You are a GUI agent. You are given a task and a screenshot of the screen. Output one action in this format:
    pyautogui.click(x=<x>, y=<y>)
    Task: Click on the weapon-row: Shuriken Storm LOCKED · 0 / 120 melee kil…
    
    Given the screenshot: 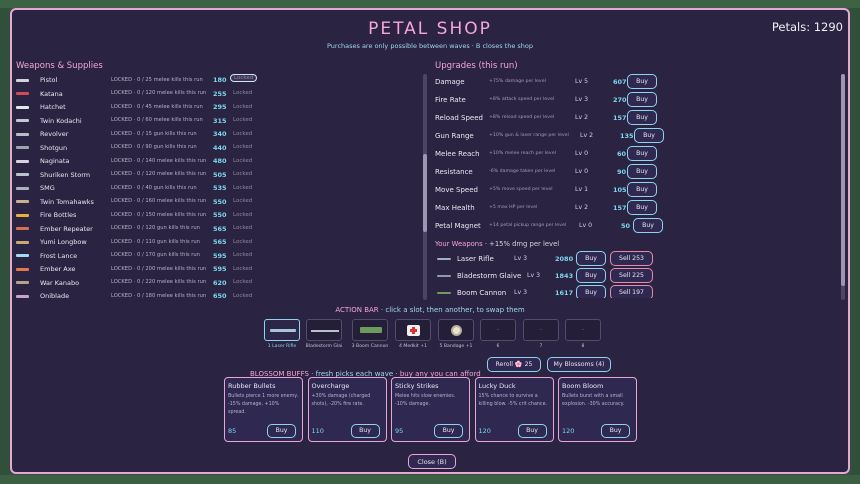 What is the action you would take?
    pyautogui.click(x=218, y=176)
    